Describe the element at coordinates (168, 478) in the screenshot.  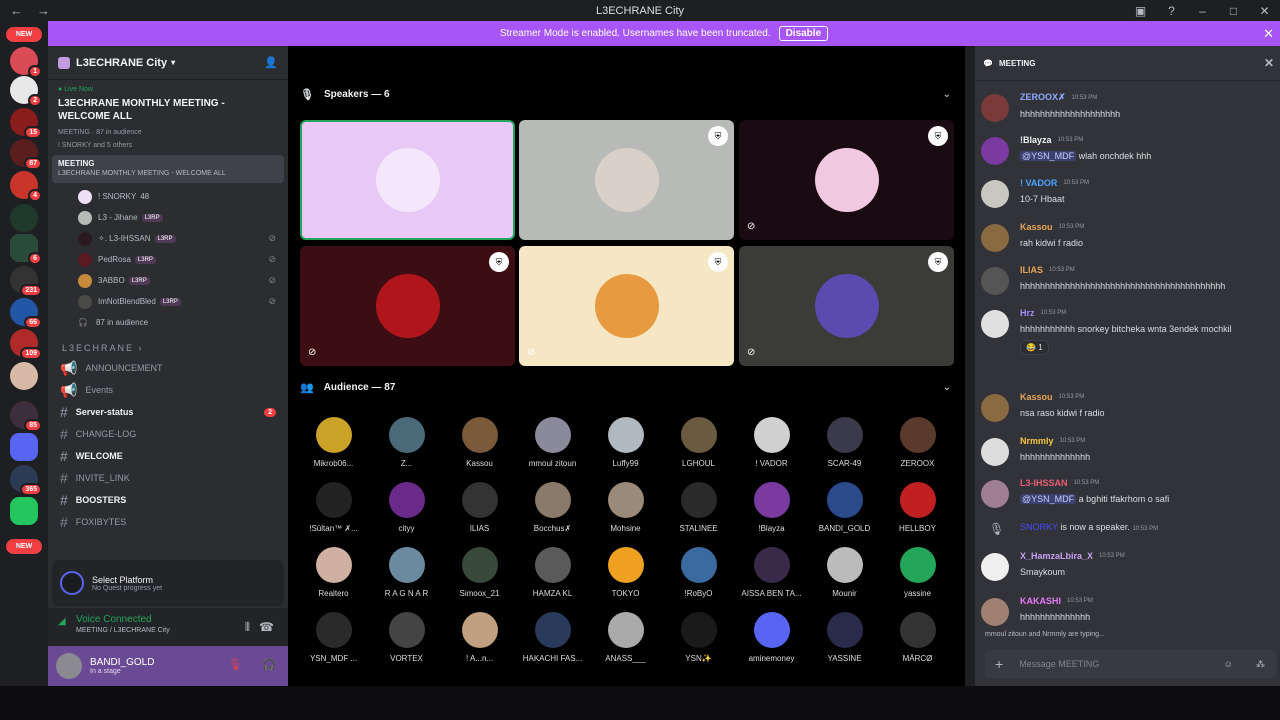
I see `channel-invite-link: # INVITE_LINK` at that location.